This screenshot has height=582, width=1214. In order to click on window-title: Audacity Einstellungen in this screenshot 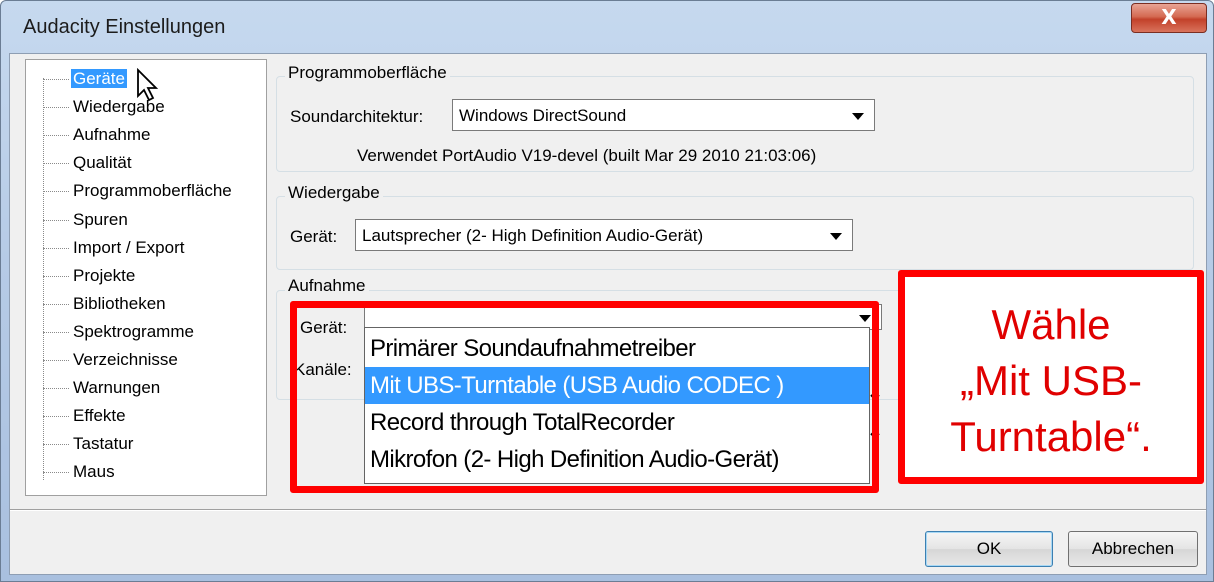, I will do `click(124, 27)`.